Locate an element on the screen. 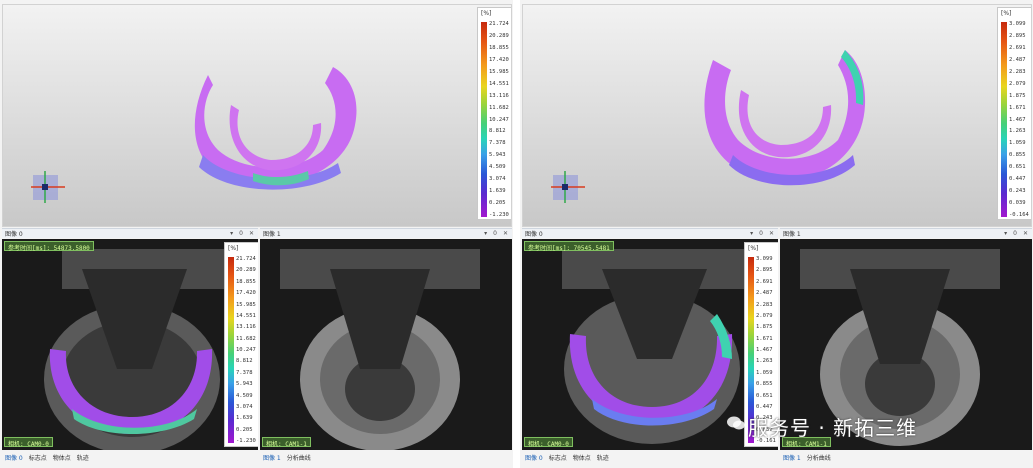  pane1-header-right: 图像 1 ▾ 0 ✕ is located at coordinates (906, 233).